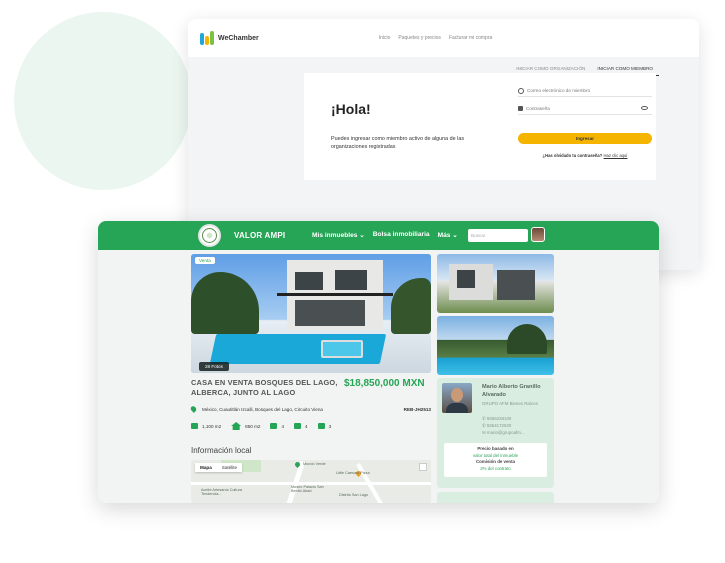  What do you see at coordinates (616, 155) in the screenshot?
I see `forgot-link: Haz clic aquí` at bounding box center [616, 155].